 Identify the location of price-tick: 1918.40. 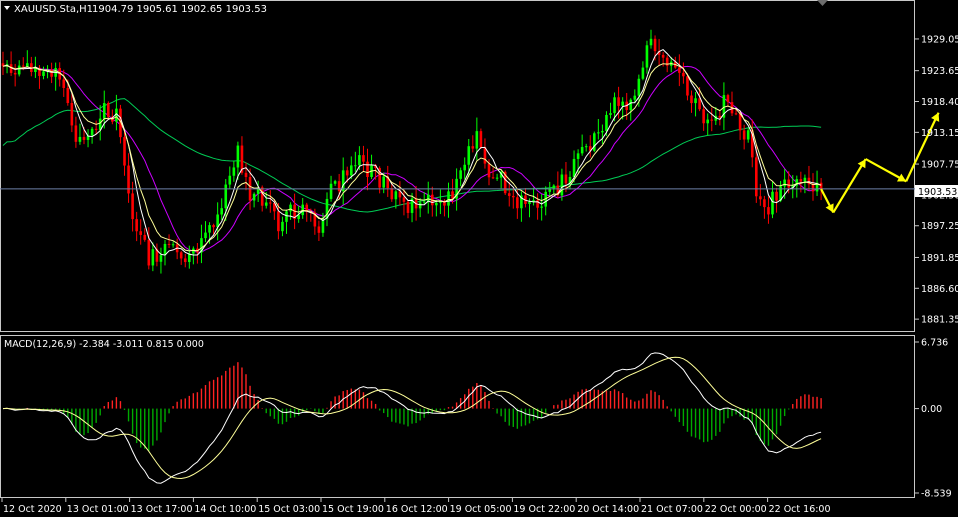
(936, 102).